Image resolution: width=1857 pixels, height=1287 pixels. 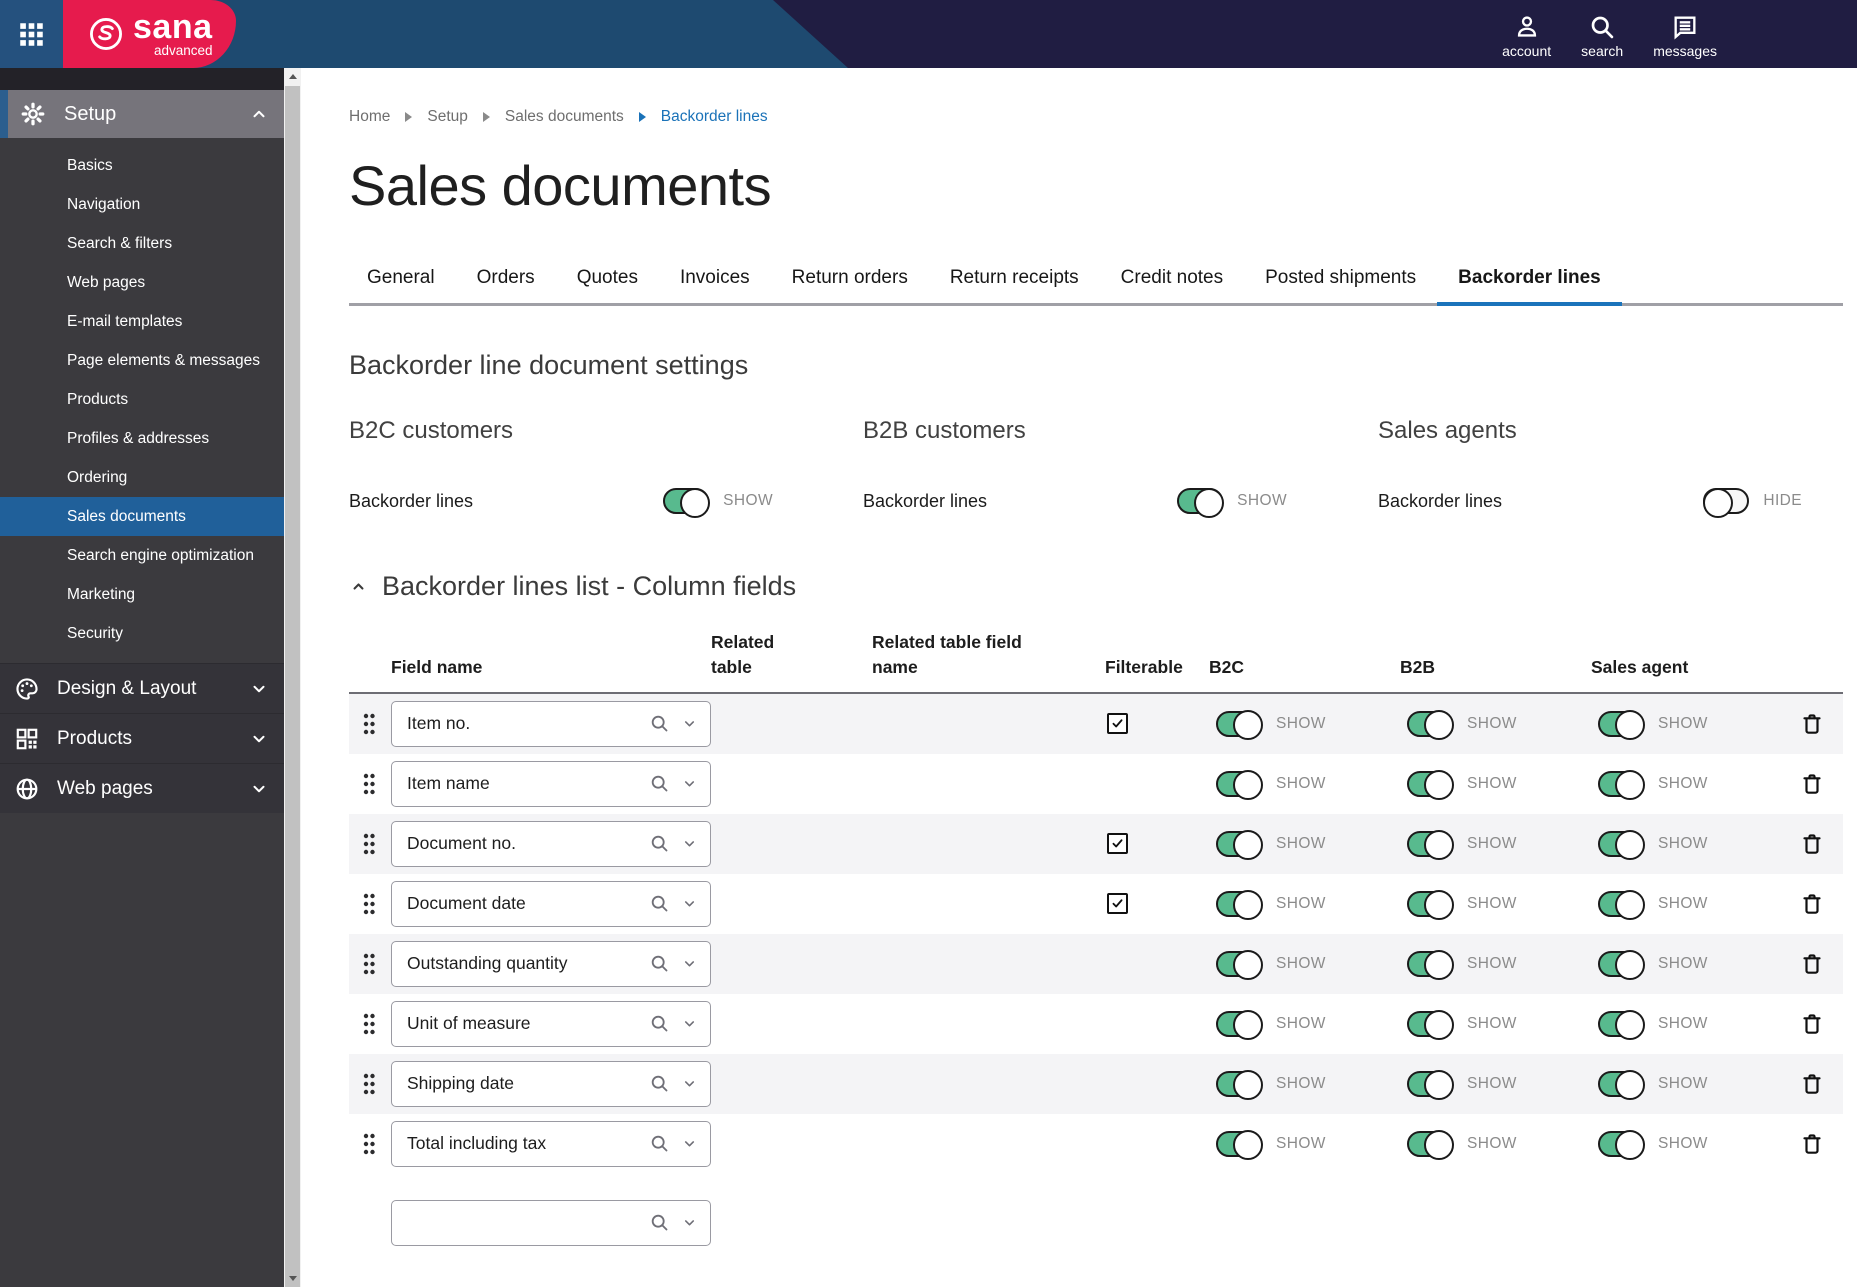 What do you see at coordinates (1172, 285) in the screenshot?
I see `tab-credit-notes: Credit notes` at bounding box center [1172, 285].